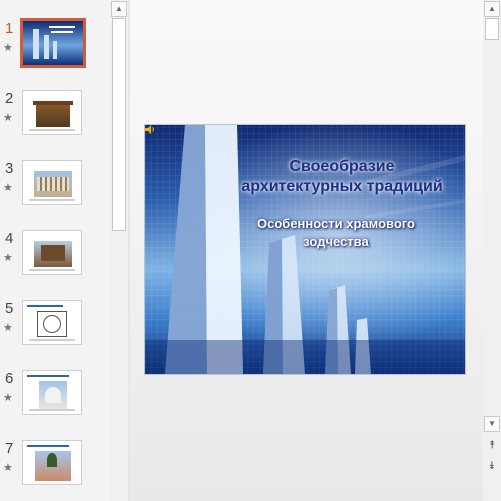 The height and width of the screenshot is (501, 501). Describe the element at coordinates (342, 177) in the screenshot. I see `slide-title: Своеобразие архитектурных традиций` at that location.